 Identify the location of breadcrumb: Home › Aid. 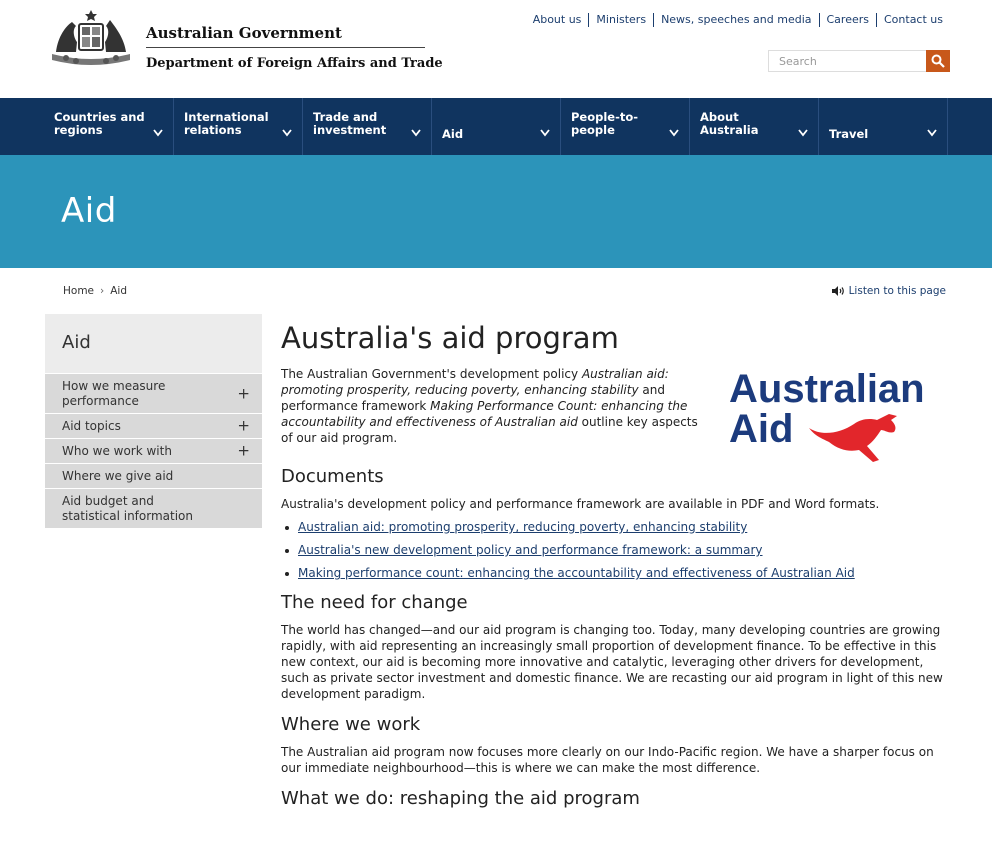
(95, 291).